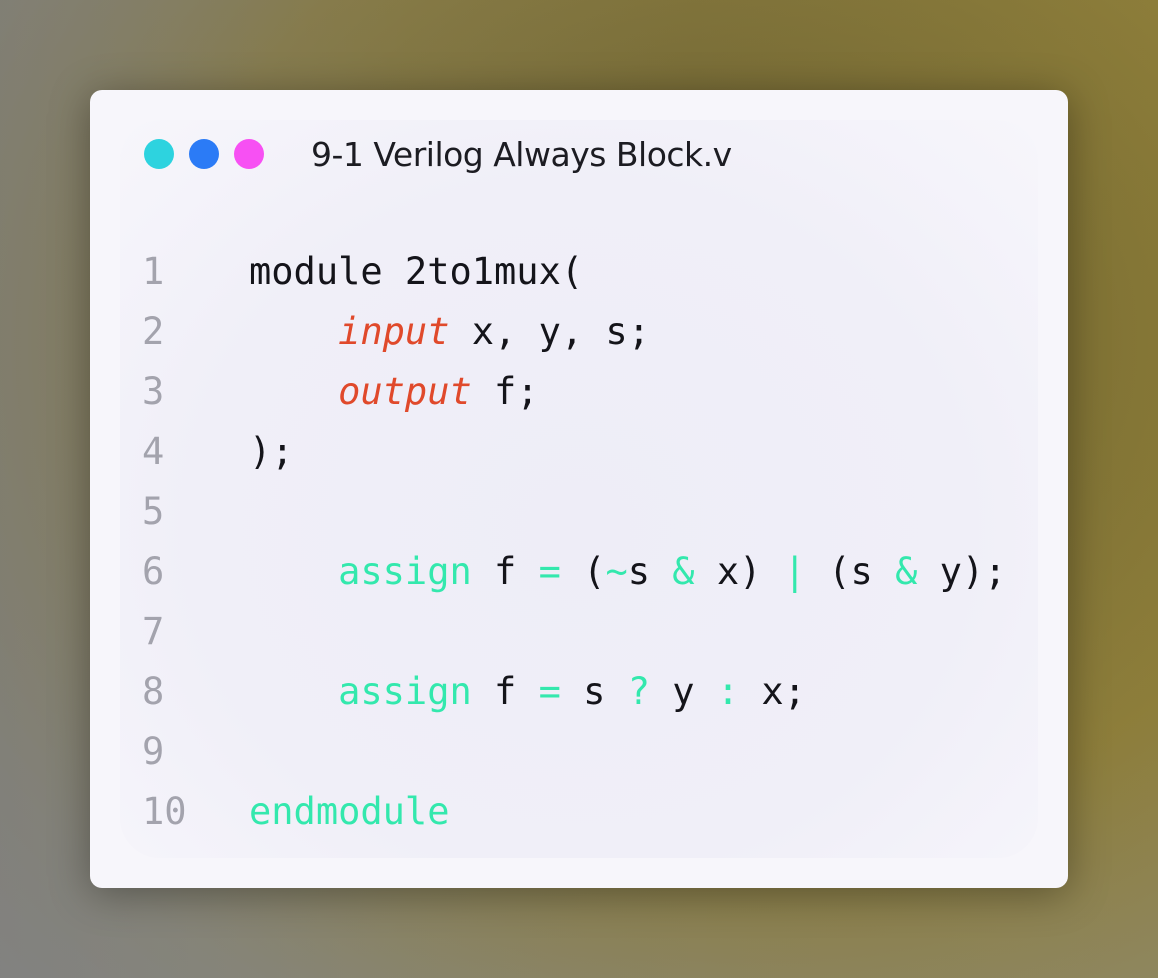 The height and width of the screenshot is (978, 1158). I want to click on line-number: 3, so click(153, 391).